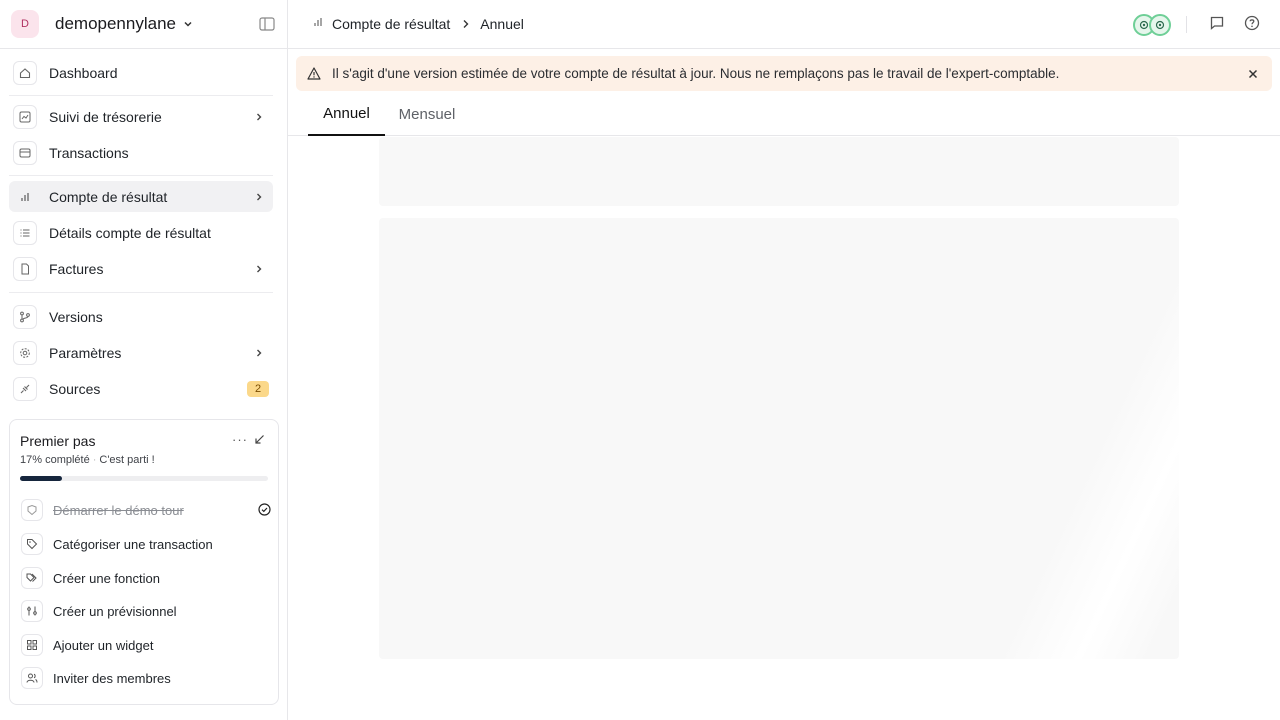  I want to click on workspace-switcher: D demopennylane, so click(143, 24).